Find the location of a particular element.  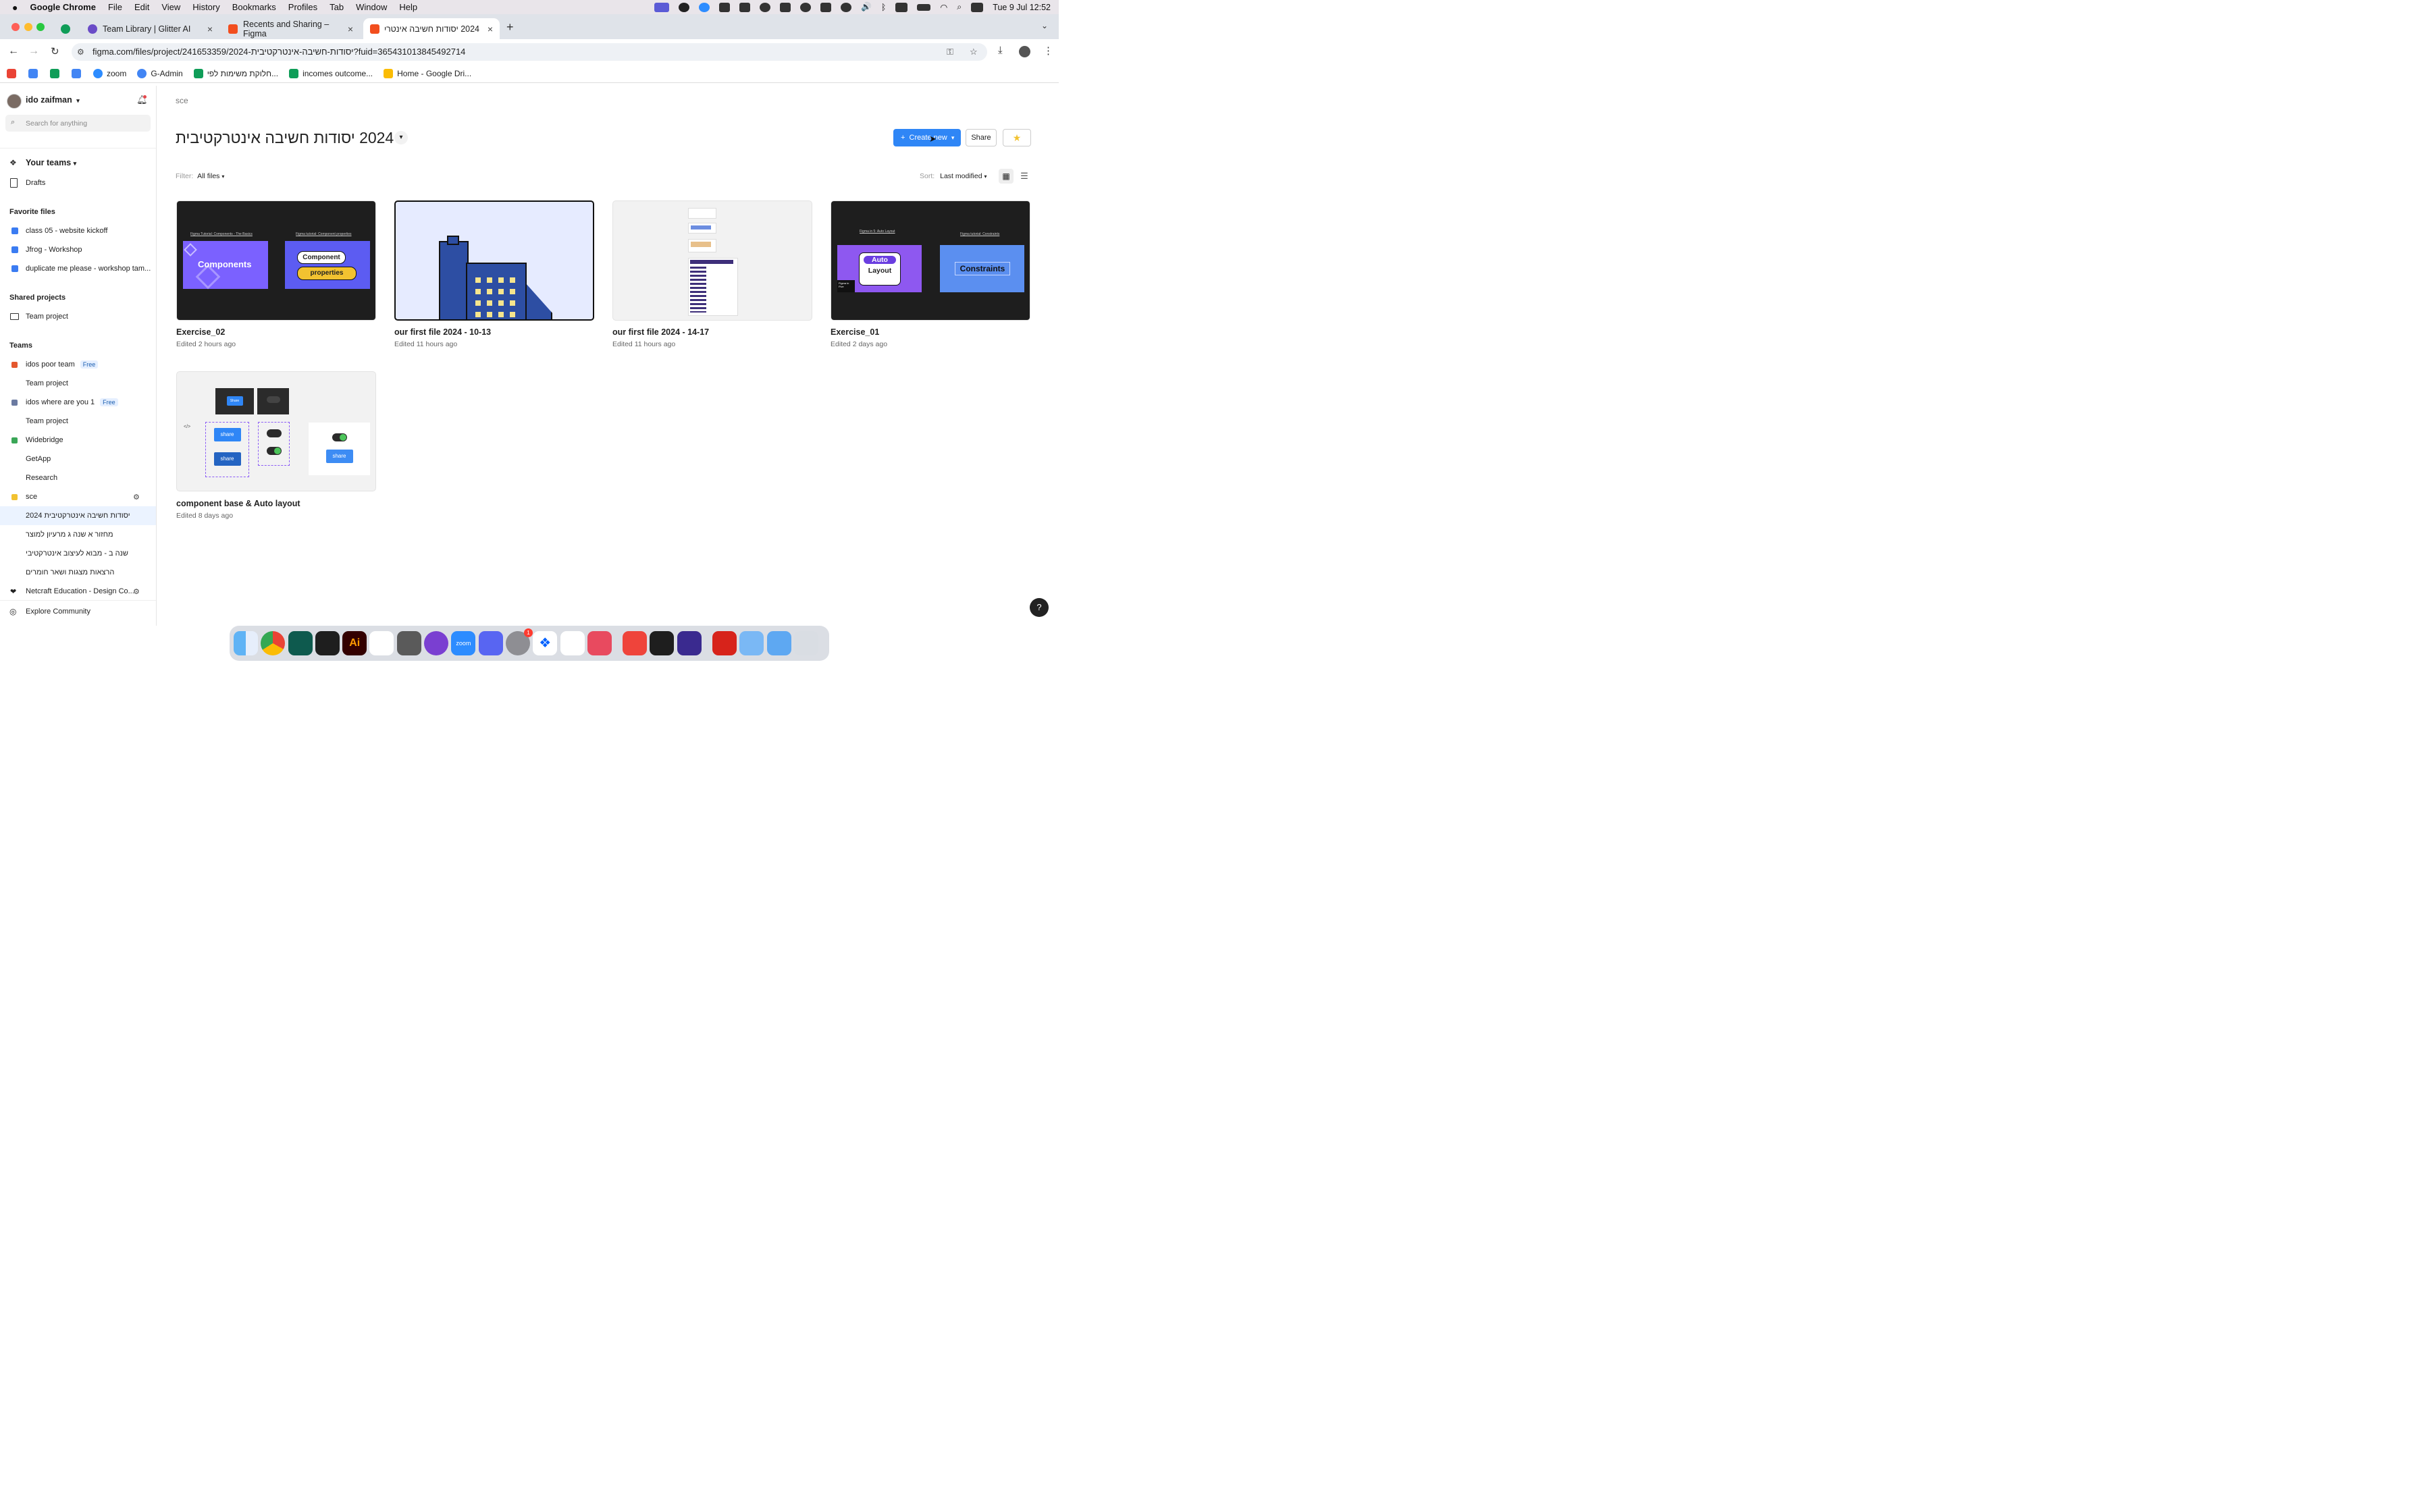

sidebar-item-project: GetApp is located at coordinates (78, 459).